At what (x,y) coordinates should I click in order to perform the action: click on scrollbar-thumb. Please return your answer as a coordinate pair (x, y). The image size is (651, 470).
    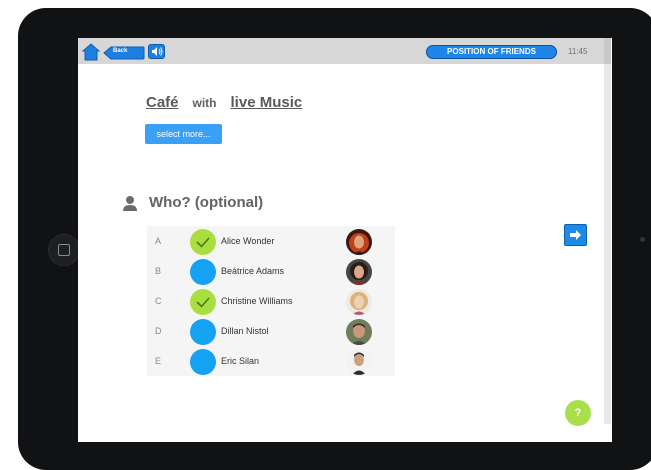
    Looking at the image, I should click on (607, 51).